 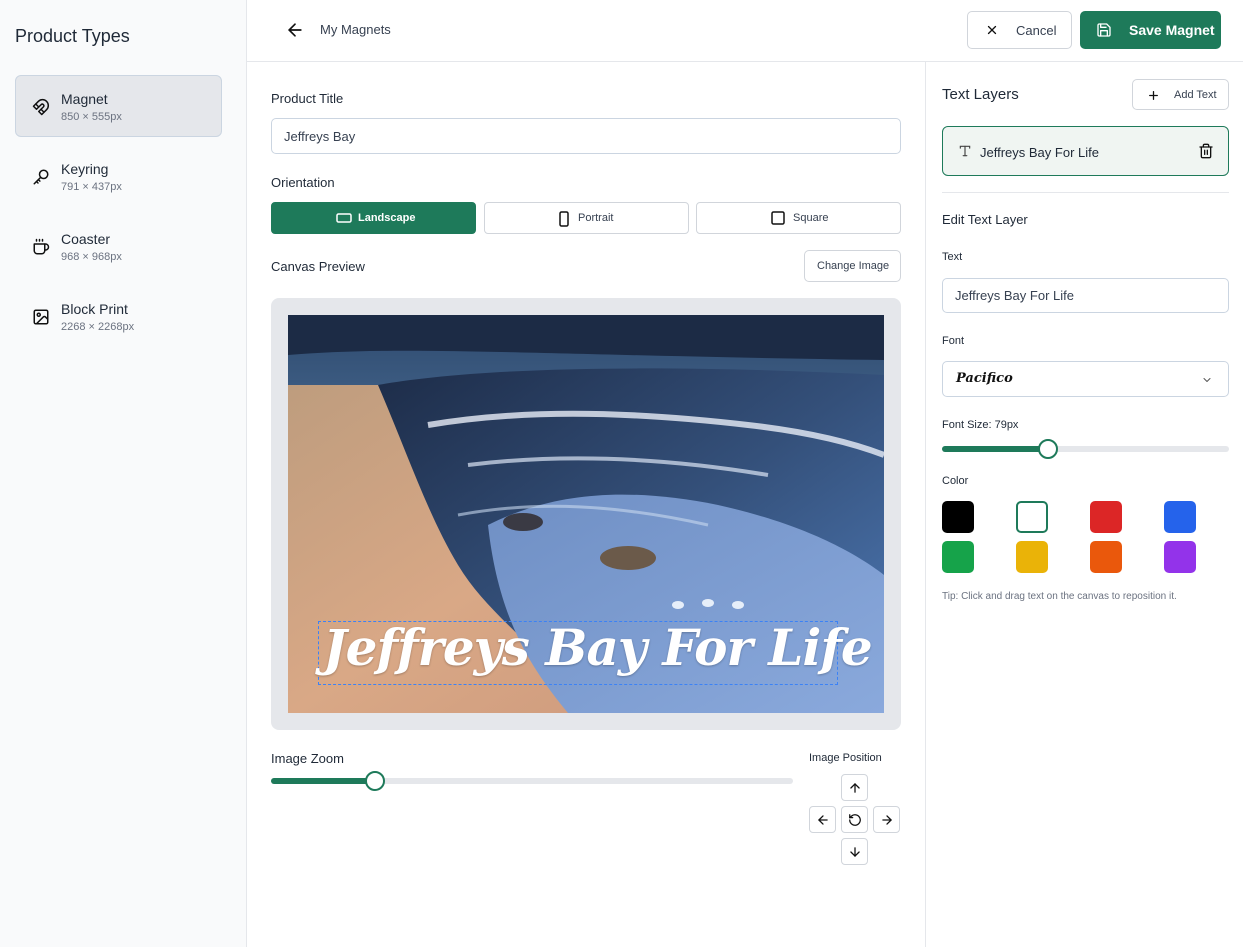 I want to click on orientation-label-text: Portrait, so click(x=596, y=218).